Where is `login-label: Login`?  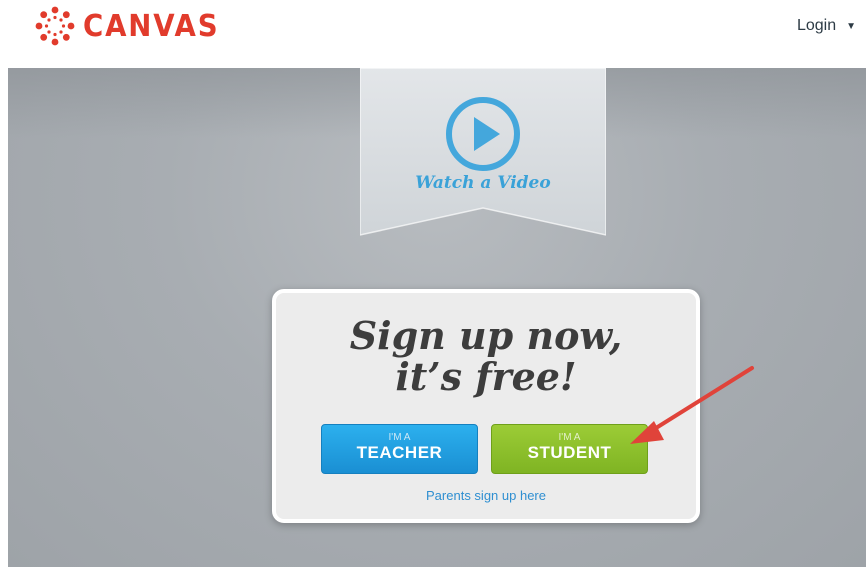
login-label: Login is located at coordinates (816, 25).